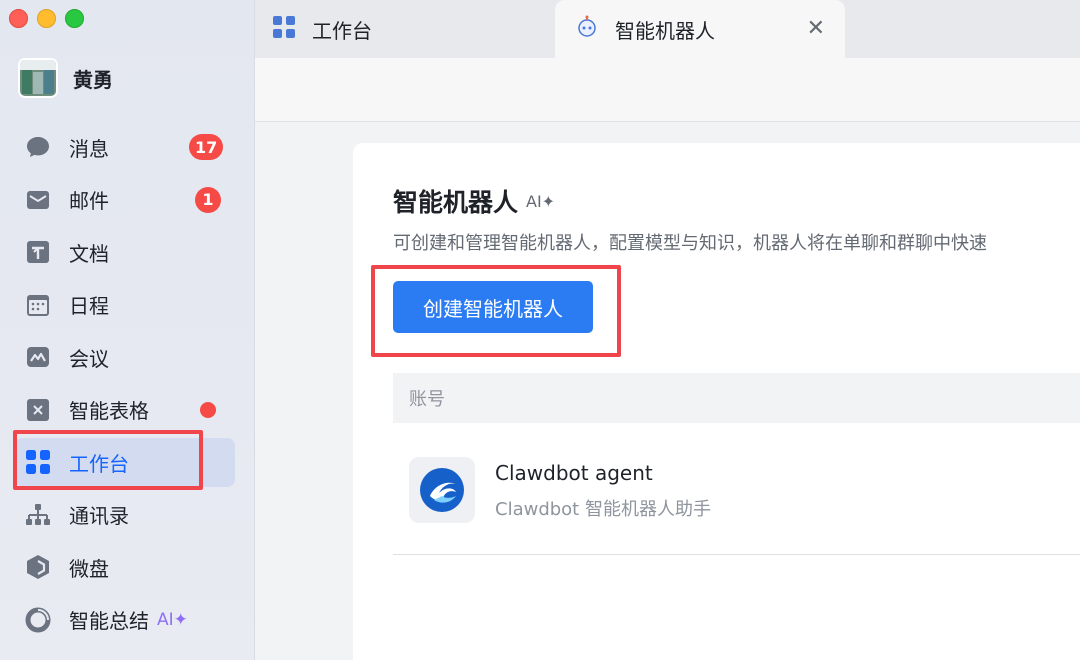  I want to click on tab-bar: 工作台 智能机器人 ✕, so click(667, 29).